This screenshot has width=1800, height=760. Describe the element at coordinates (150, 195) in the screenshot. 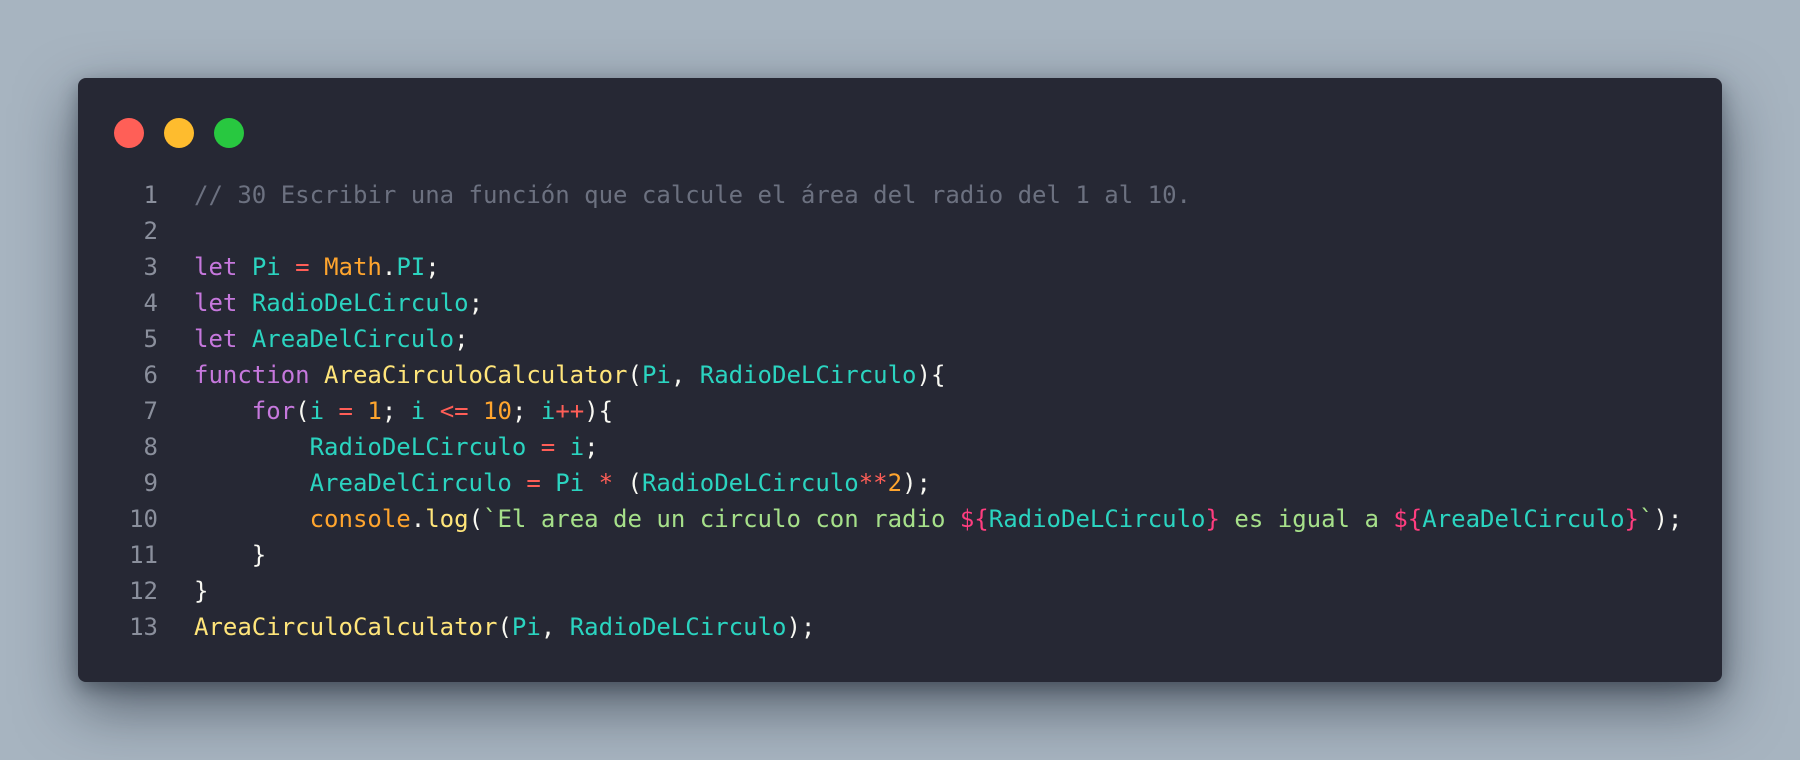

I see `line-number: 1` at that location.